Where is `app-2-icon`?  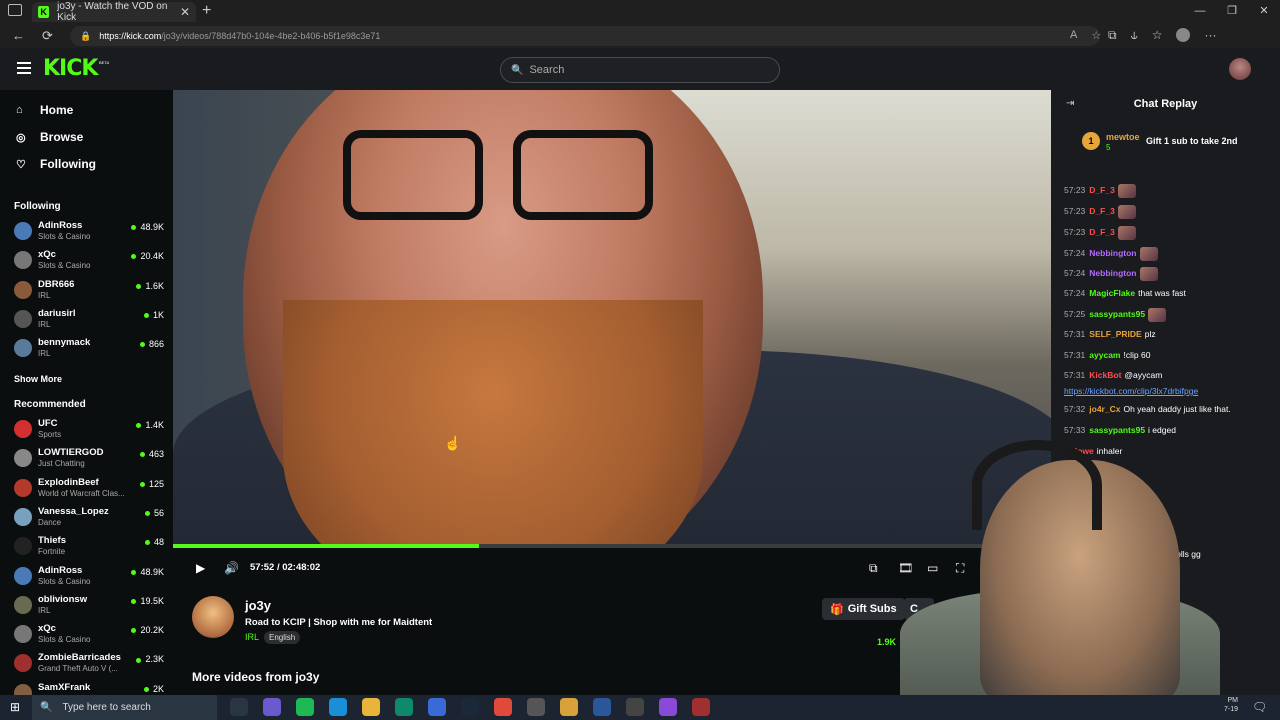
app-2-icon is located at coordinates (404, 707).